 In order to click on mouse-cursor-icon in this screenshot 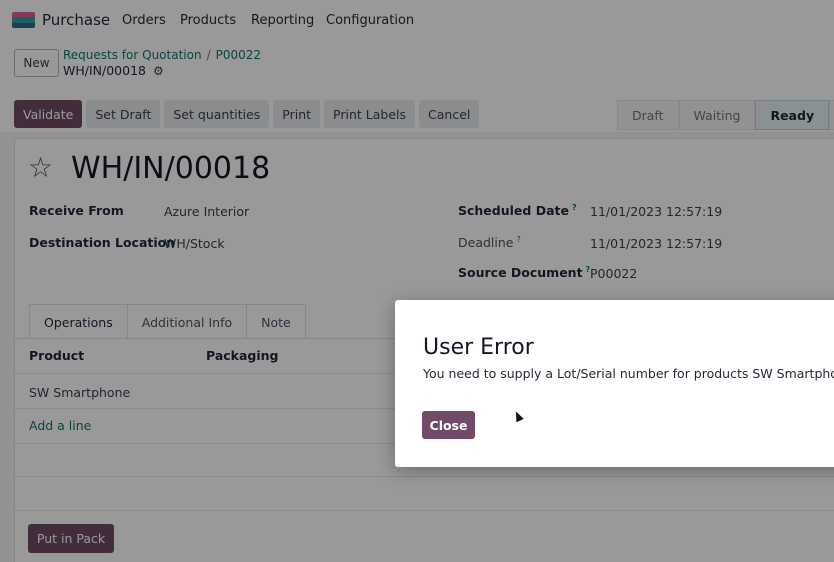, I will do `click(518, 416)`.